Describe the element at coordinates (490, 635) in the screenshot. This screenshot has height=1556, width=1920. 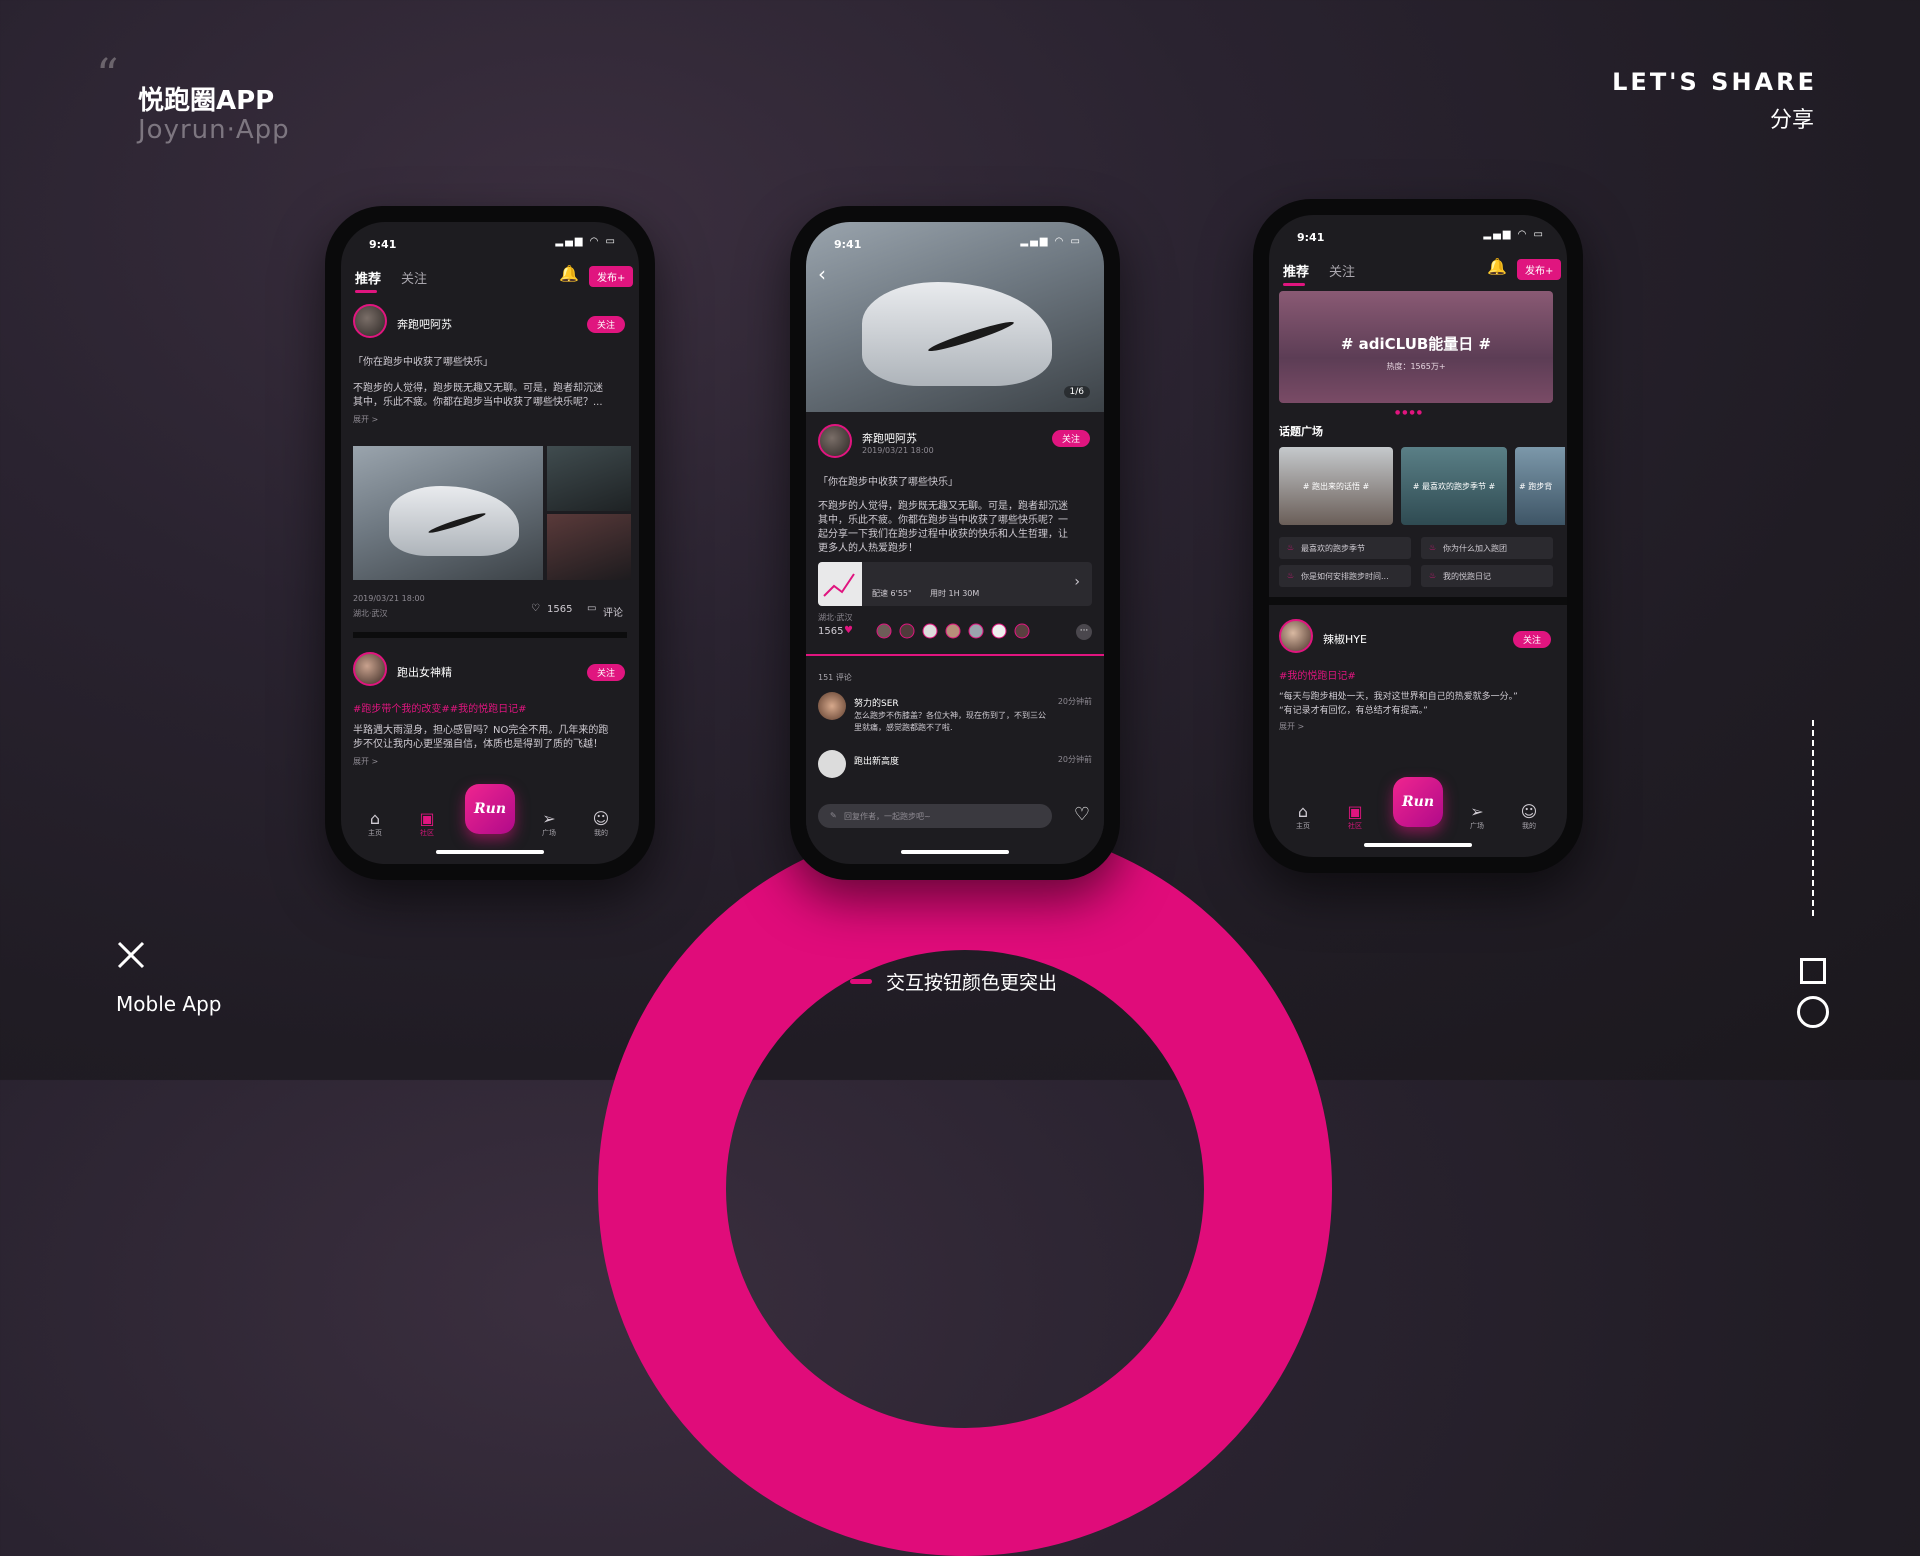
I see `post-divider` at that location.